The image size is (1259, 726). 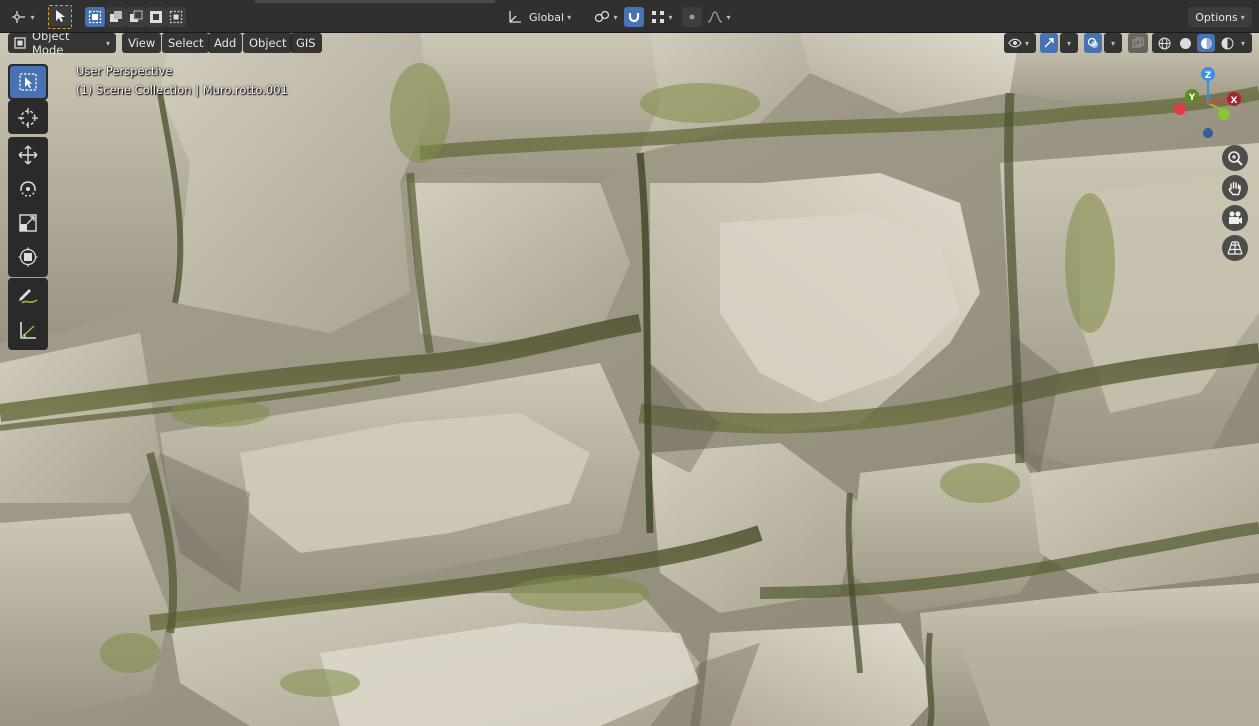 I want to click on eye-icon, so click(x=1015, y=43).